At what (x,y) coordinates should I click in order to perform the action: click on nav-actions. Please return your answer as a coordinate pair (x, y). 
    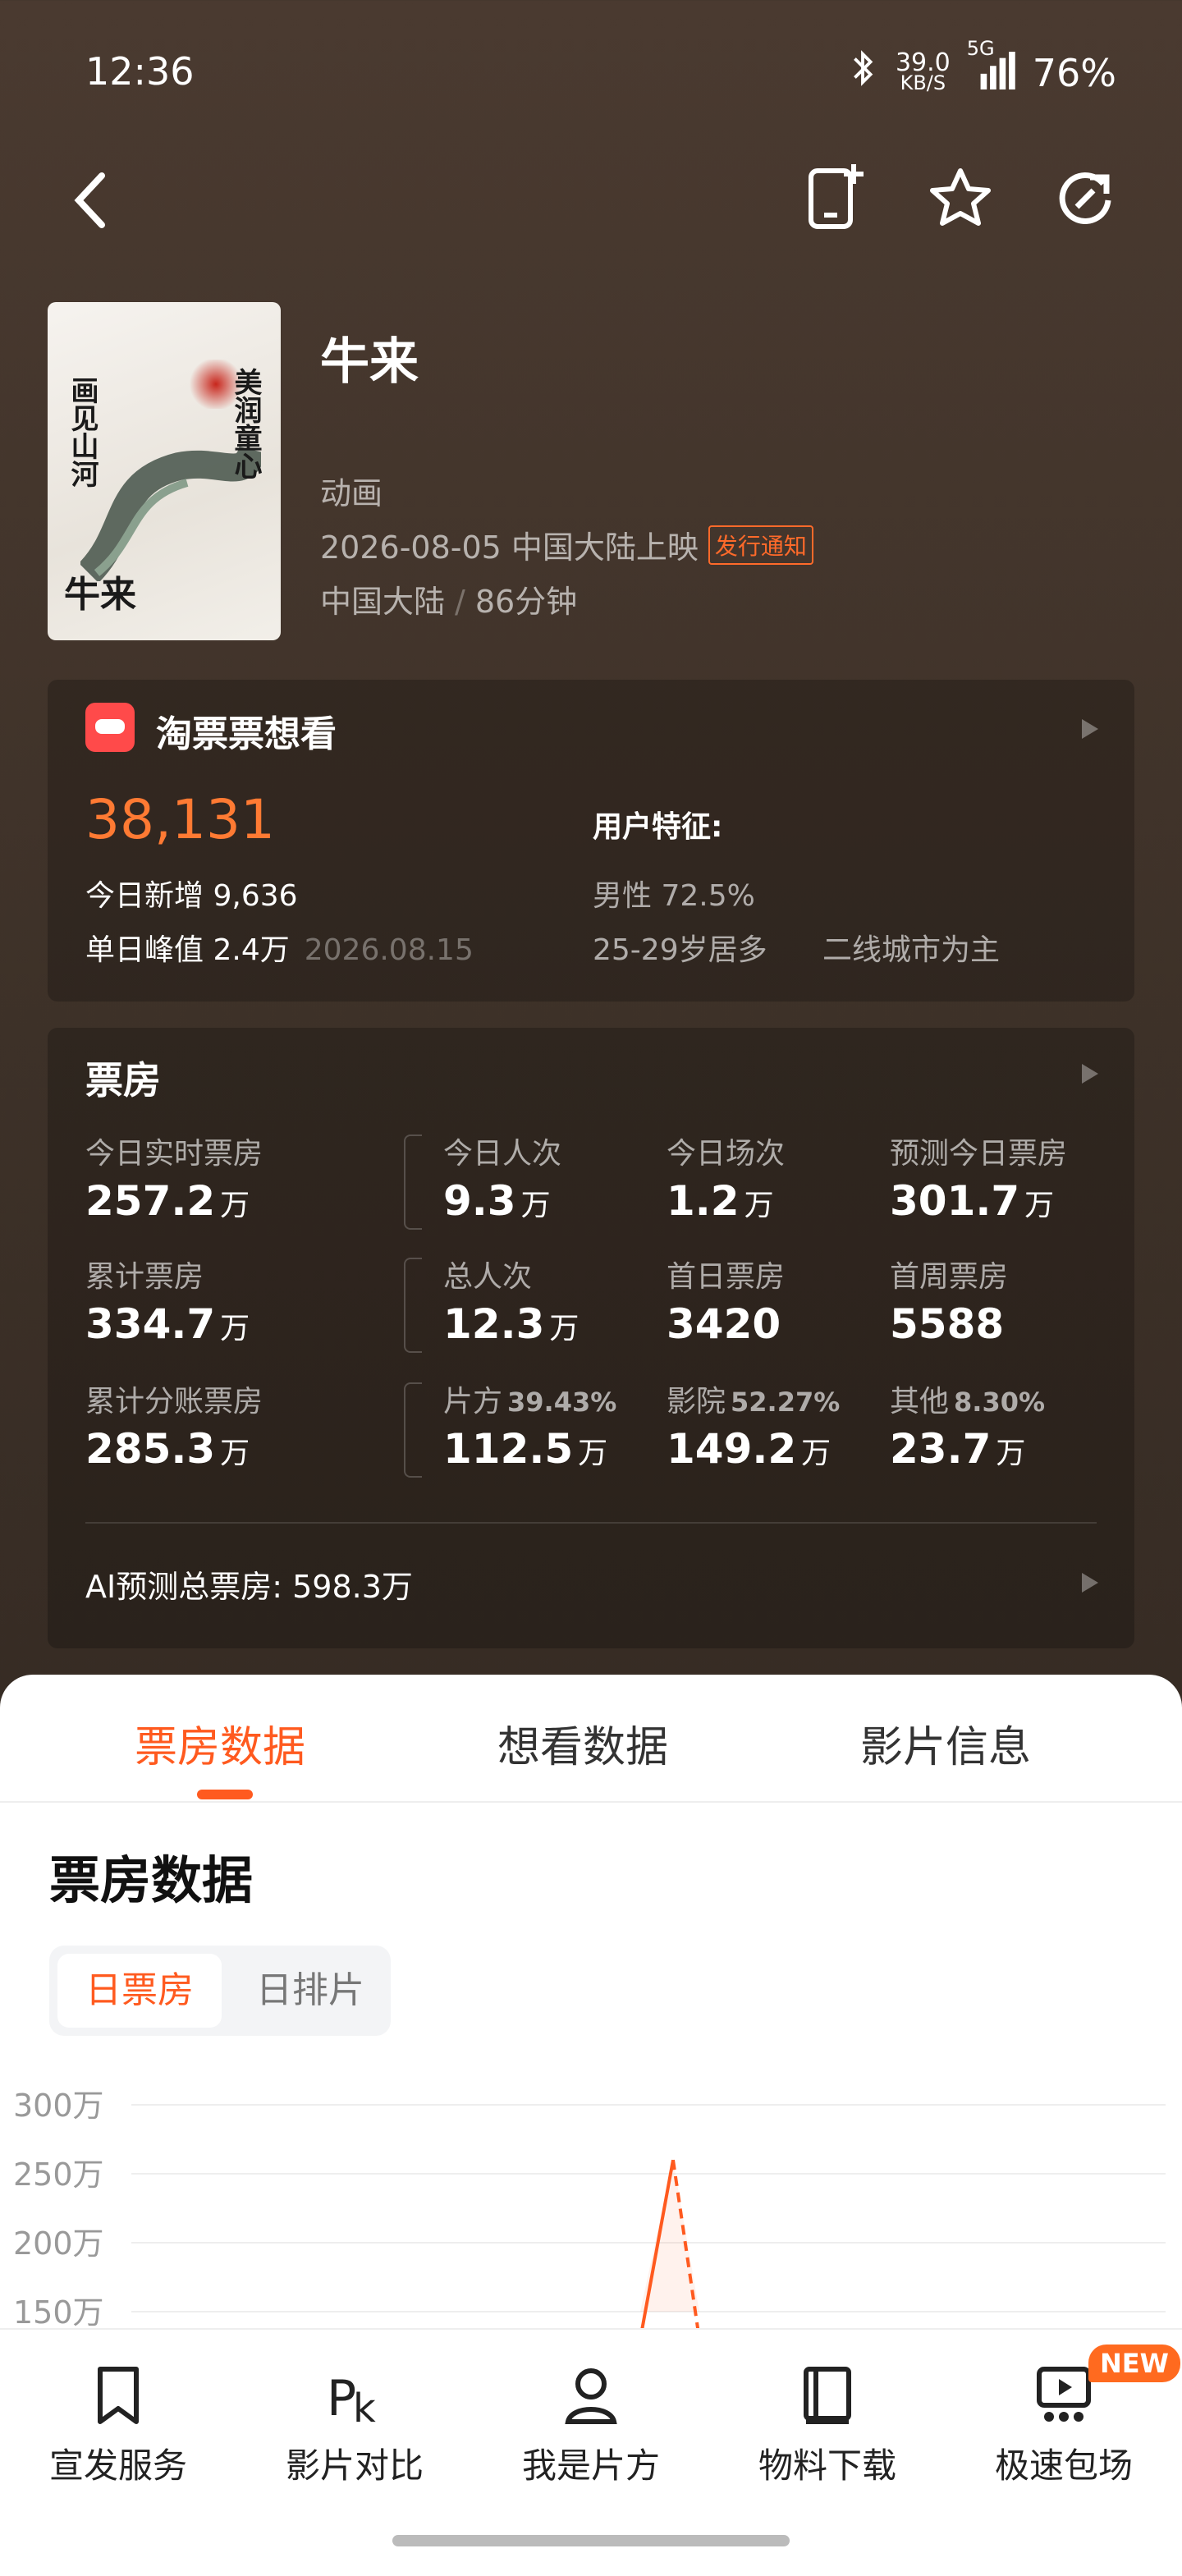
    Looking at the image, I should click on (960, 198).